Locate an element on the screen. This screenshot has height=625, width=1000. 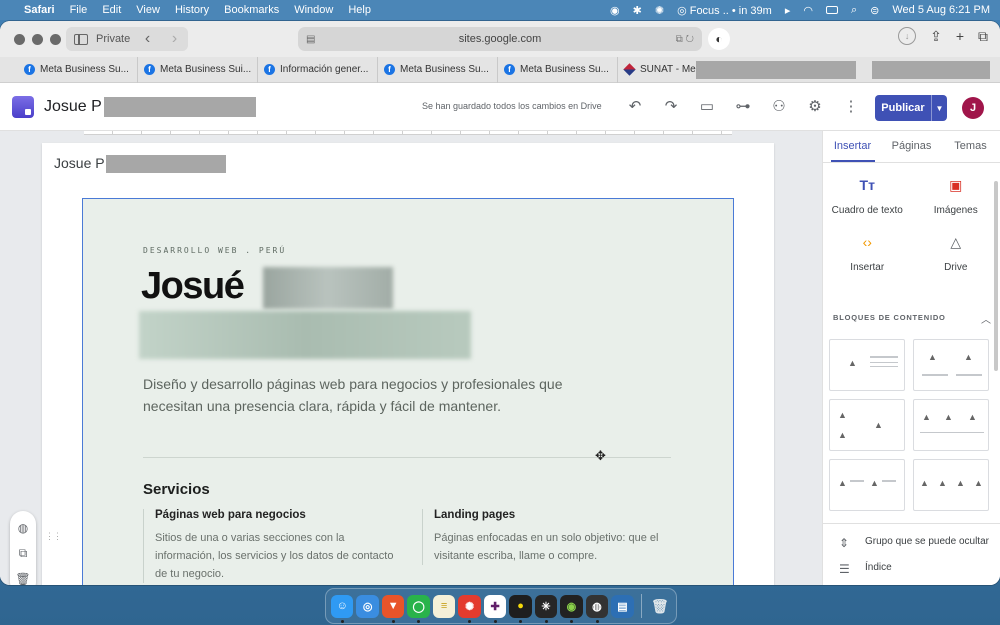
forward-icon: › is located at coordinates (174, 39).